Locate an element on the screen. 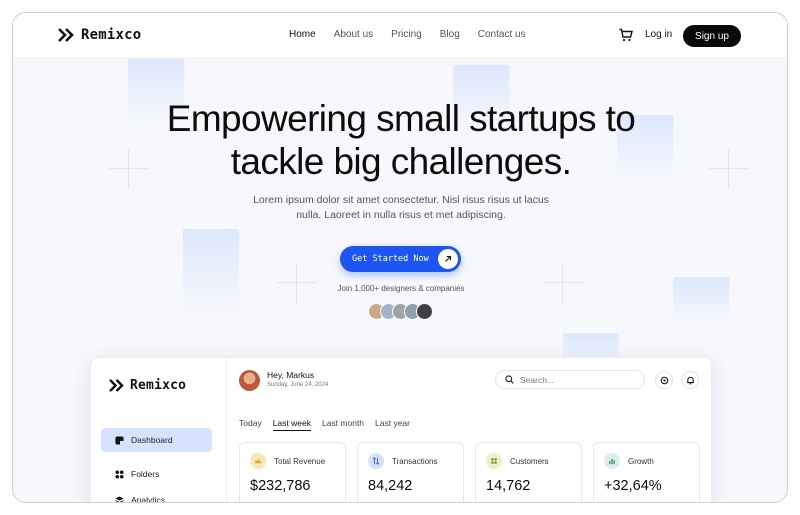 This screenshot has width=800, height=515. period-tabs: Today Last week Last month Last year is located at coordinates (324, 424).